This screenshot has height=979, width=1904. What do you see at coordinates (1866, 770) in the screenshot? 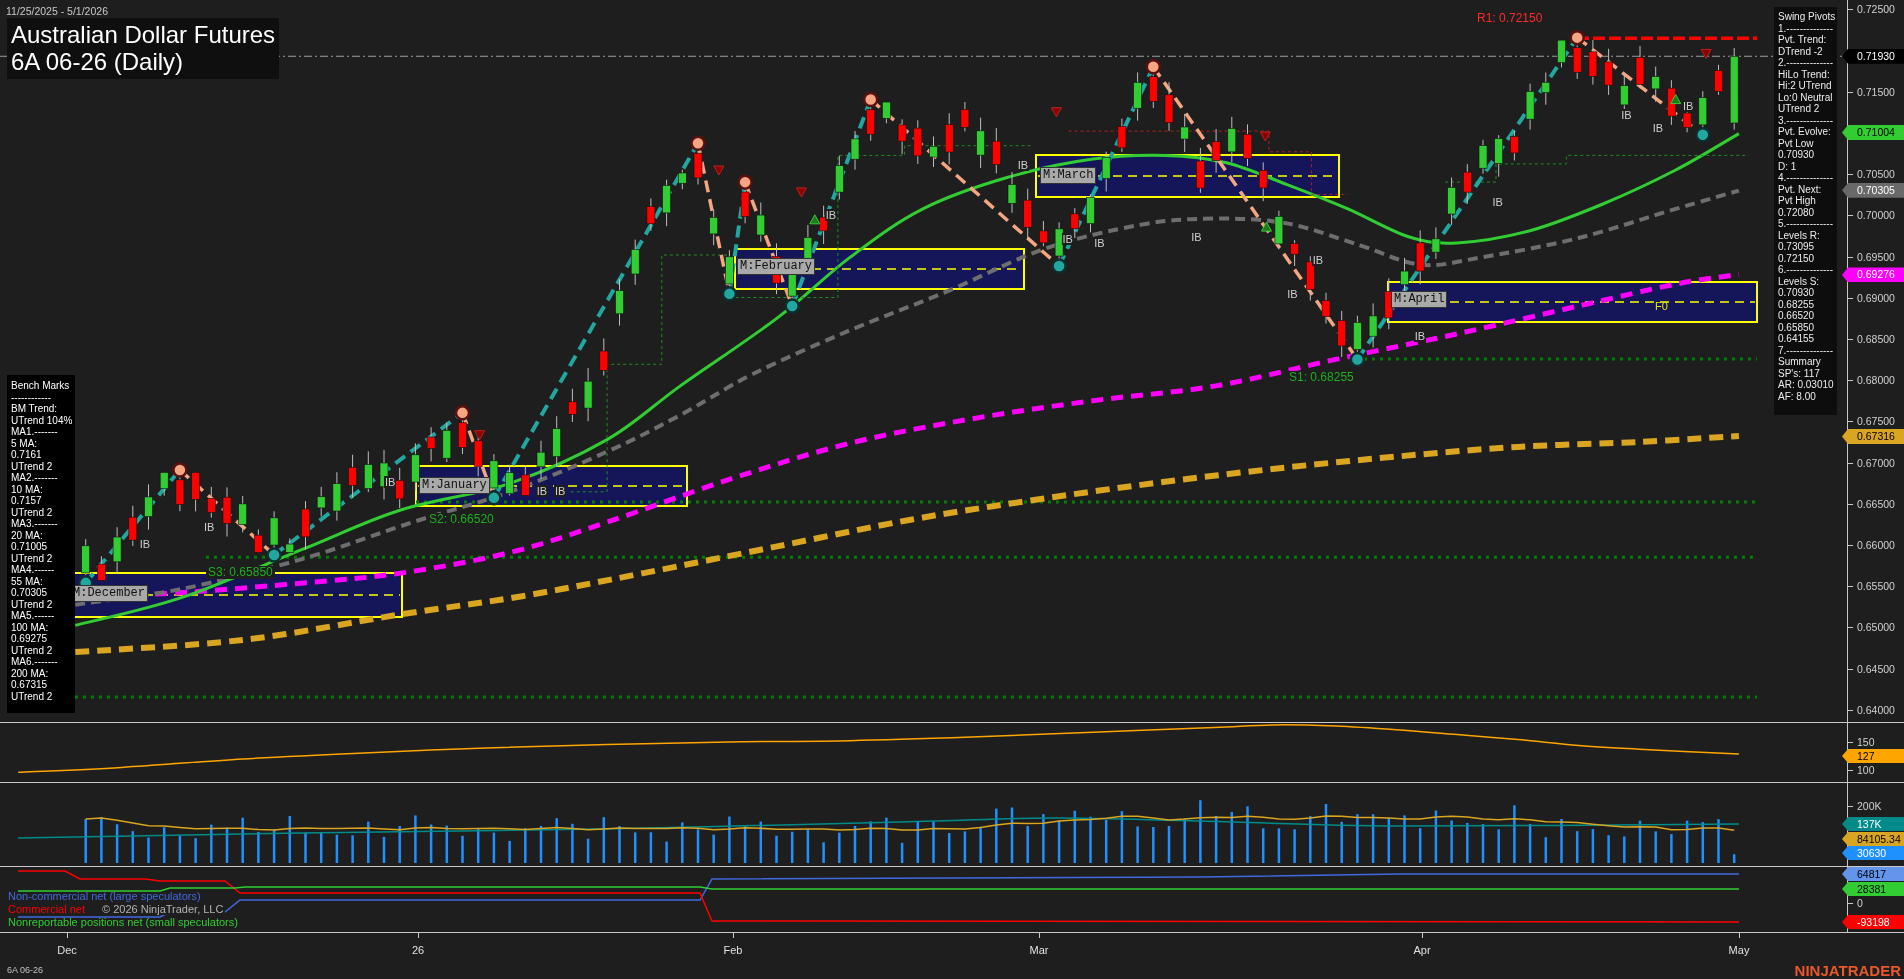
I see `axis-label: 100` at bounding box center [1866, 770].